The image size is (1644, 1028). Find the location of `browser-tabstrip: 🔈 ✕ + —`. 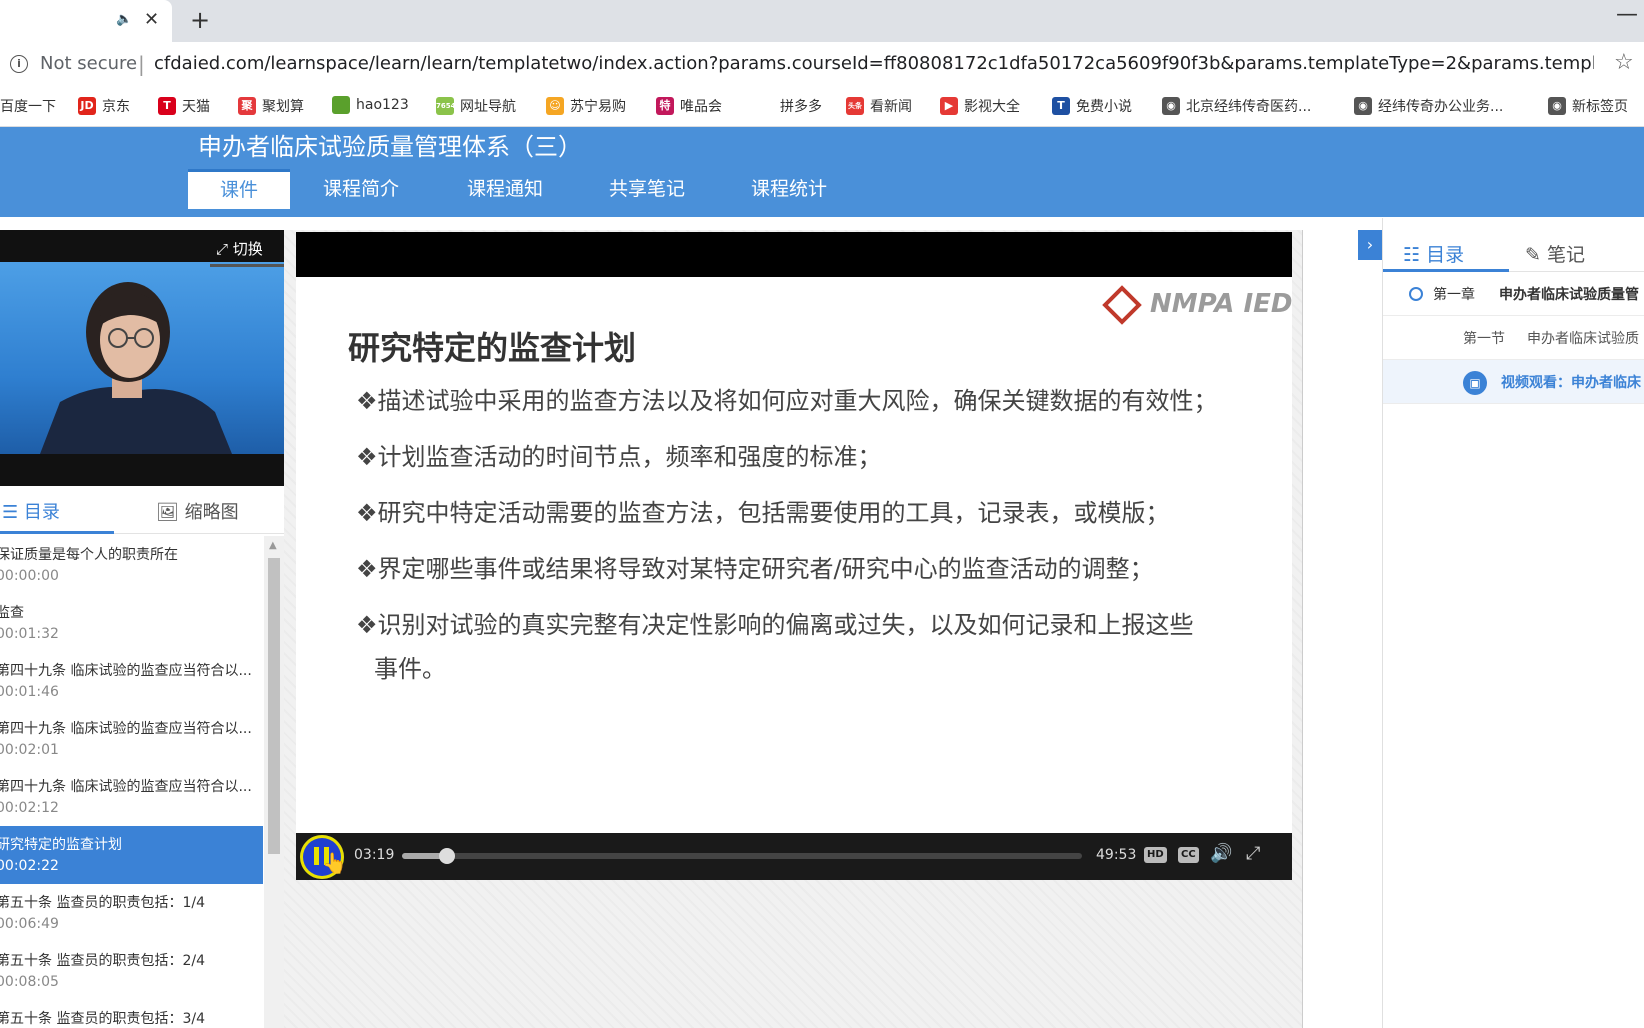

browser-tabstrip: 🔈 ✕ + — is located at coordinates (822, 21).